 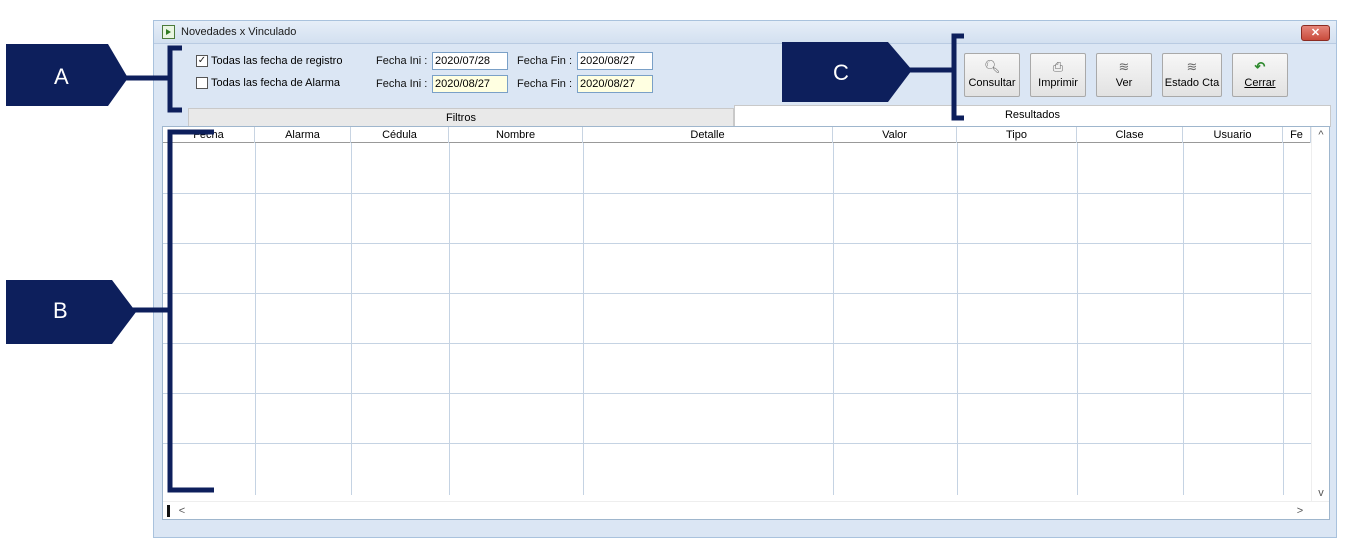 What do you see at coordinates (152, 79) in the screenshot?
I see `annotation-a-bracket` at bounding box center [152, 79].